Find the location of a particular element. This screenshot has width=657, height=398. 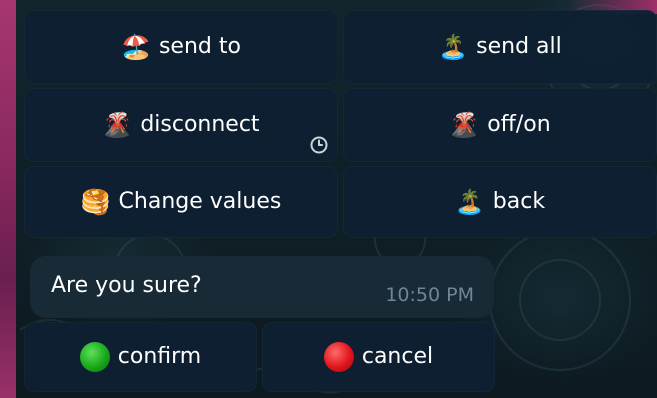

keyboard-button-disconnect: 🌋 disconnect is located at coordinates (181, 125).